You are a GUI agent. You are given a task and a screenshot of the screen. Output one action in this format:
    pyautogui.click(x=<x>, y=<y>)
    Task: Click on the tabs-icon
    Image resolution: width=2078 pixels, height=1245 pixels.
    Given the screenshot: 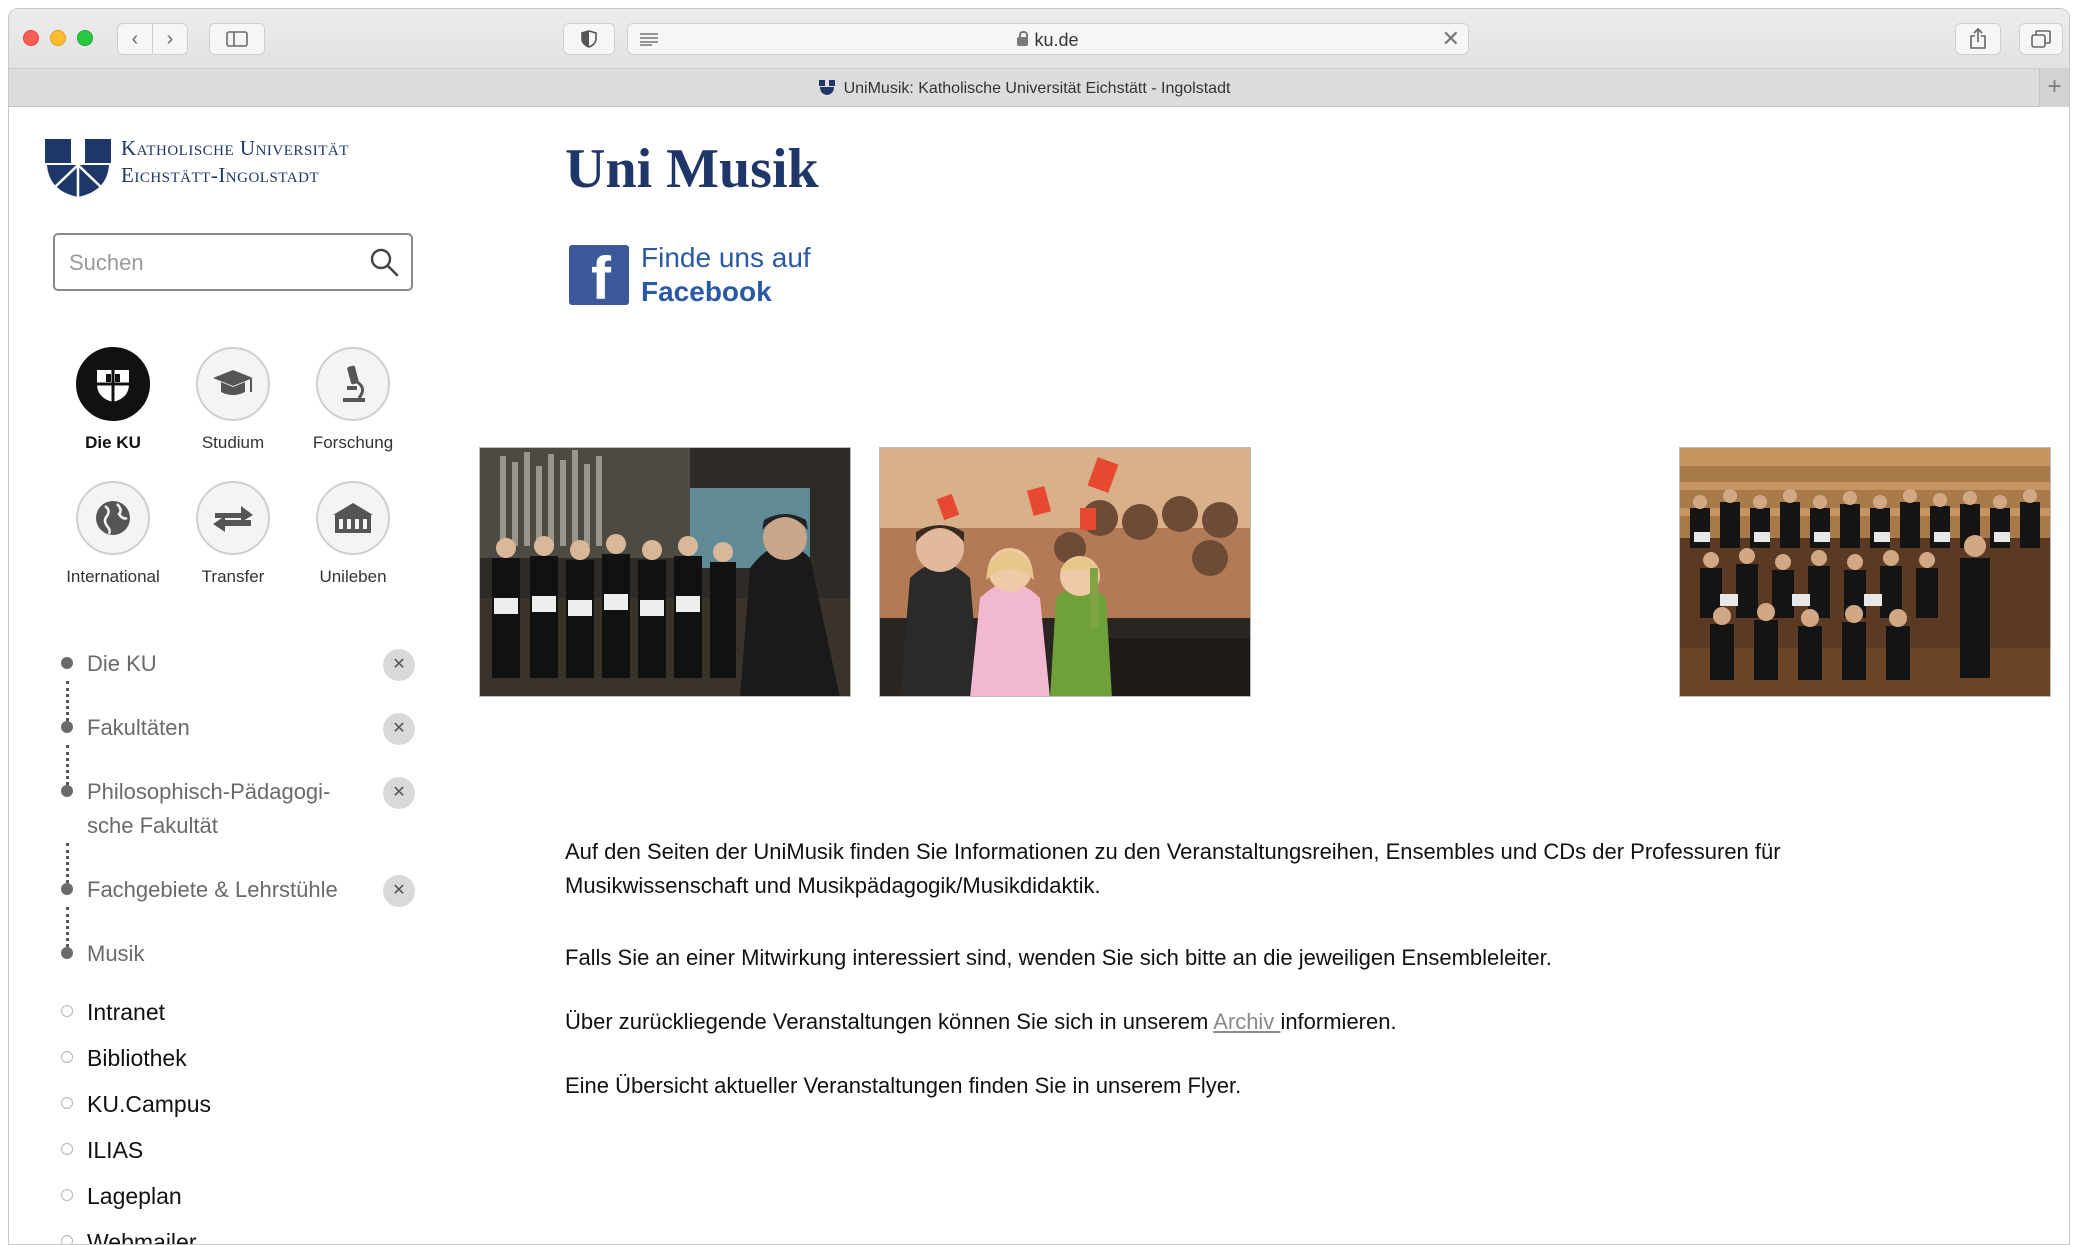 What is the action you would take?
    pyautogui.click(x=2041, y=39)
    